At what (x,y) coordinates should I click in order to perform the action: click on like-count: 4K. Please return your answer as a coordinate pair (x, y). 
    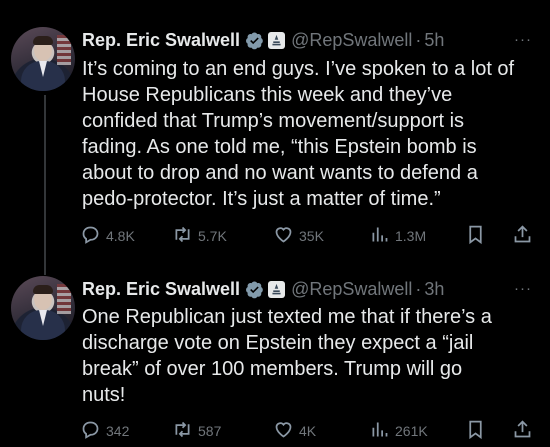
    Looking at the image, I should click on (308, 431).